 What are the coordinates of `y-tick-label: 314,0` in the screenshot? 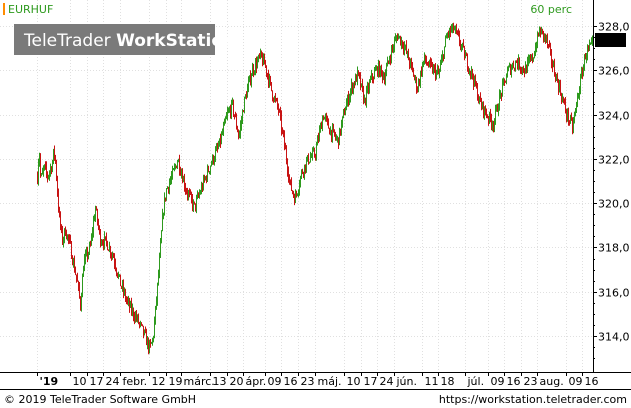 It's located at (614, 337).